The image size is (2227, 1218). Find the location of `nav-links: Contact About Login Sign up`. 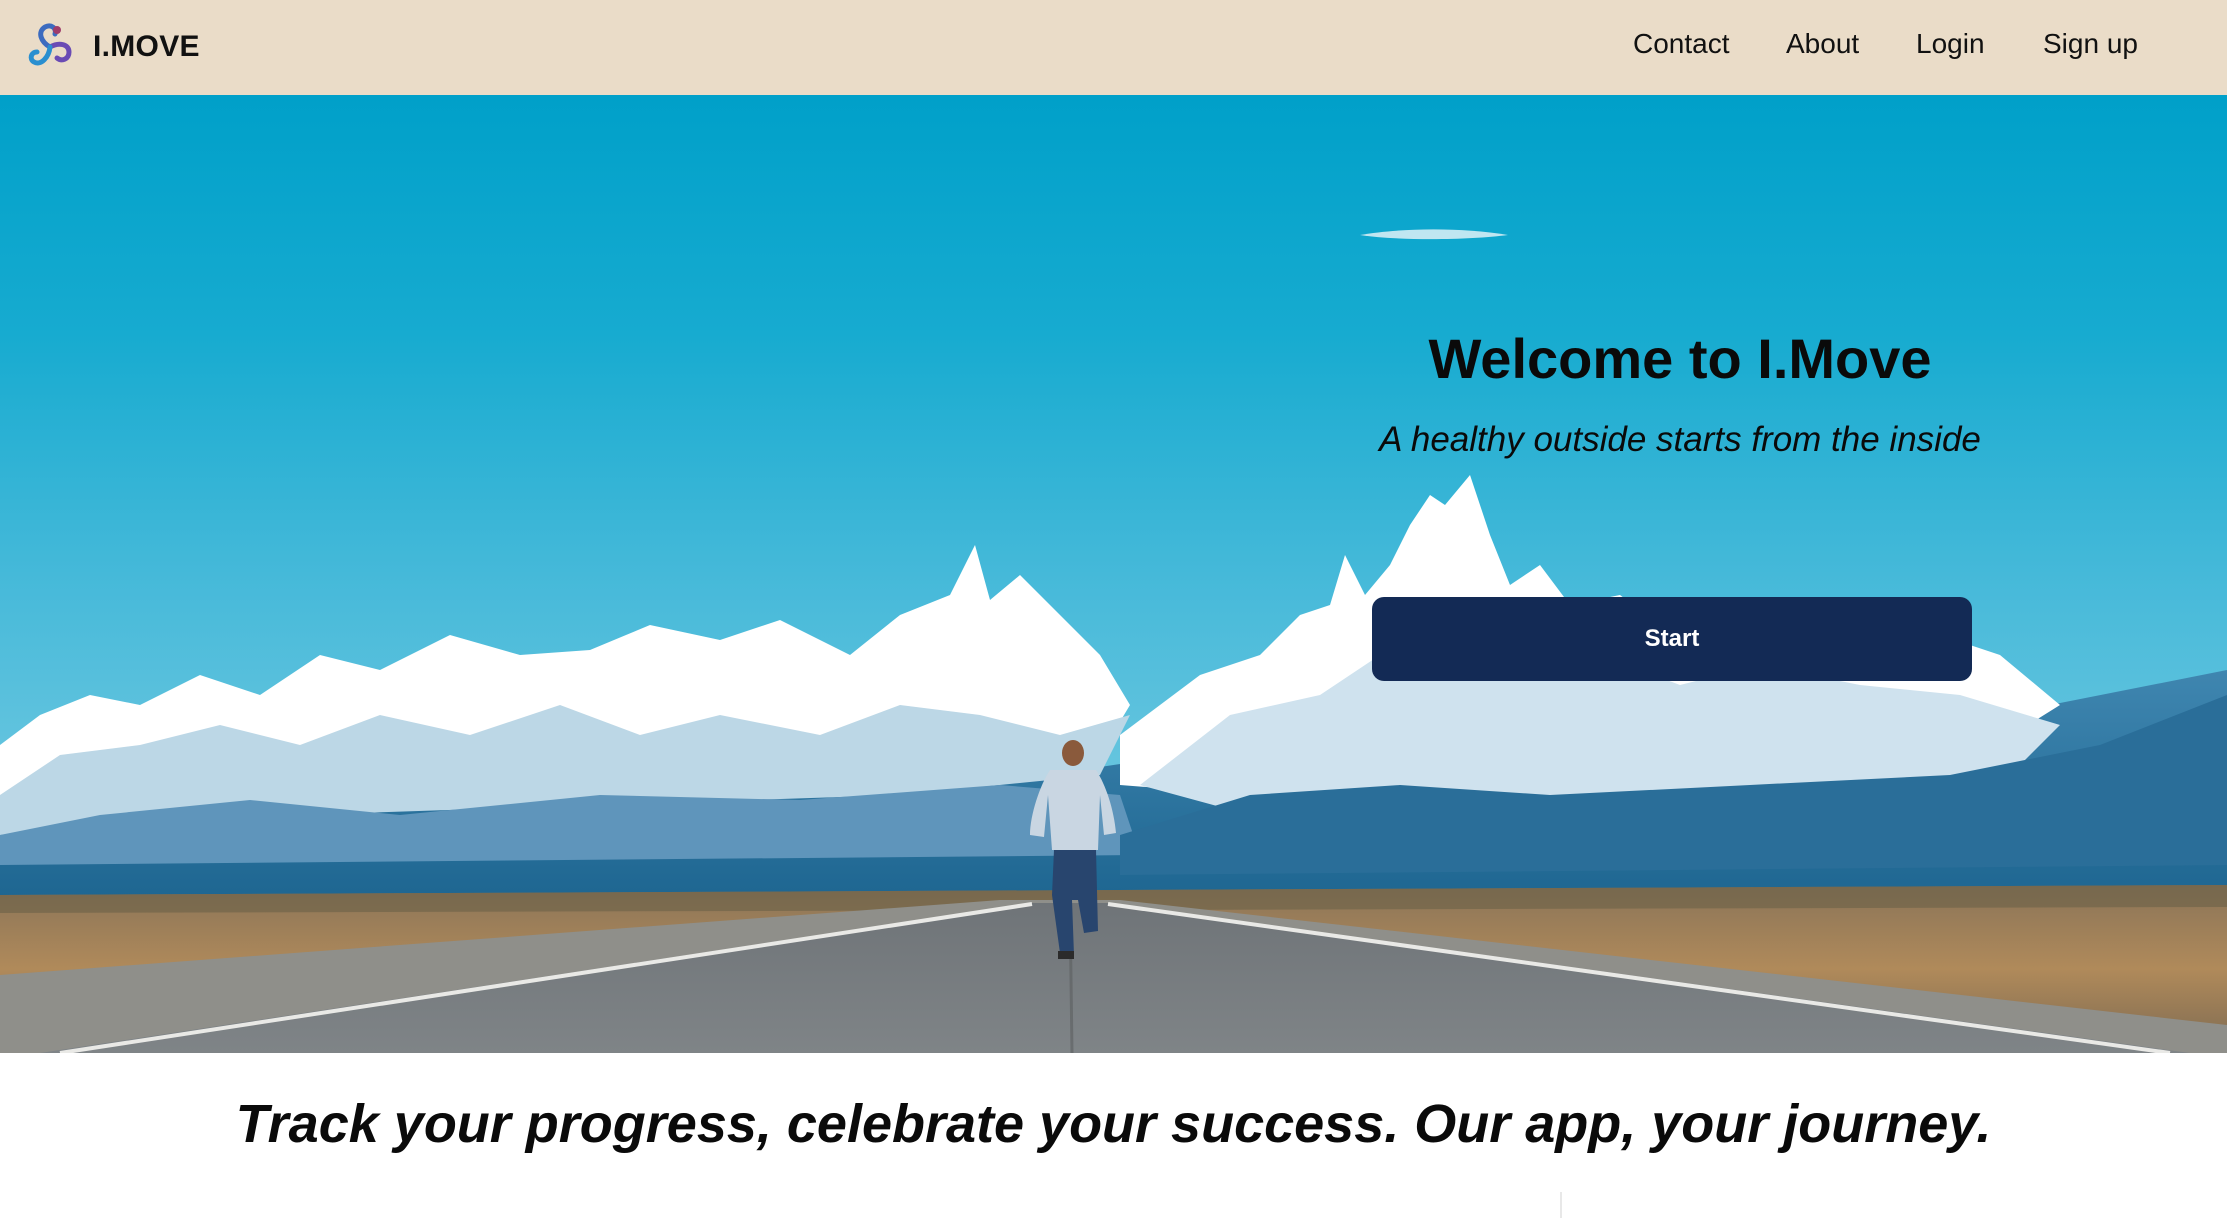

nav-links: Contact About Login Sign up is located at coordinates (1113, 47).